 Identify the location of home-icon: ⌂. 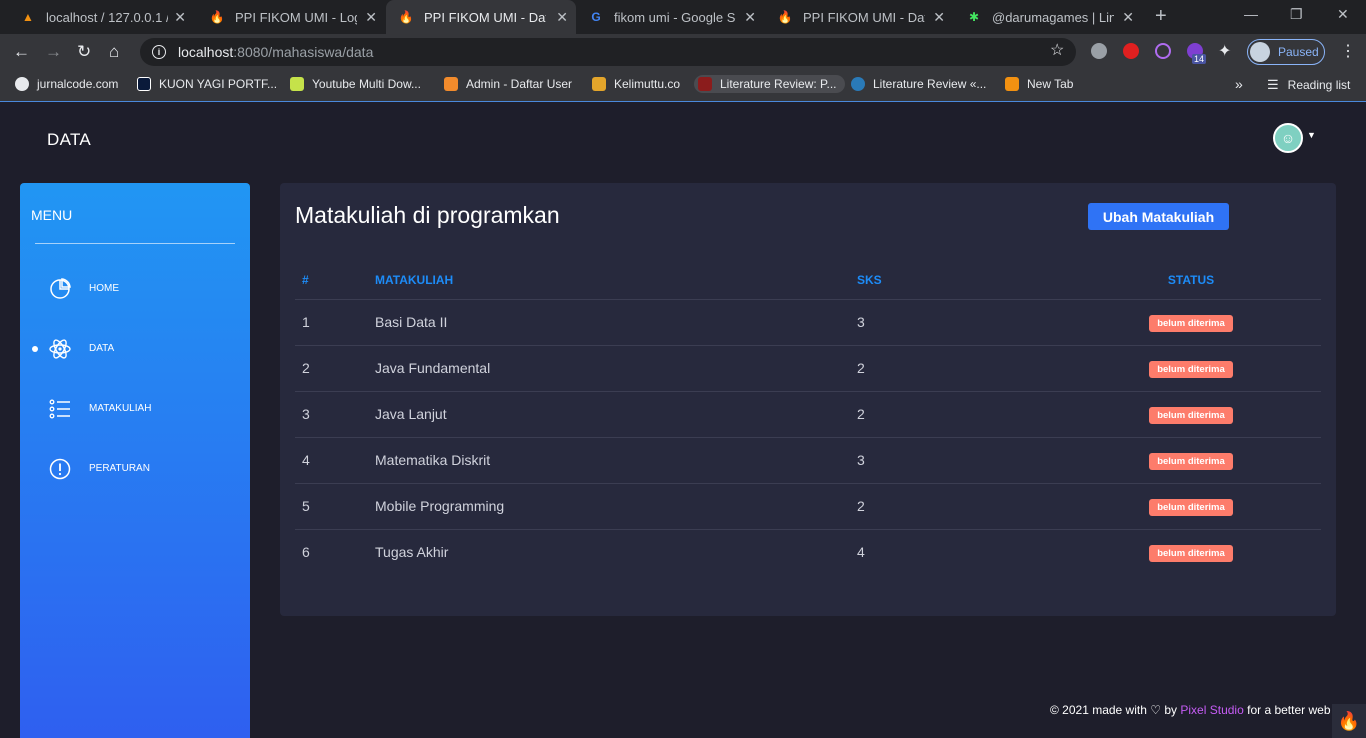
(114, 52).